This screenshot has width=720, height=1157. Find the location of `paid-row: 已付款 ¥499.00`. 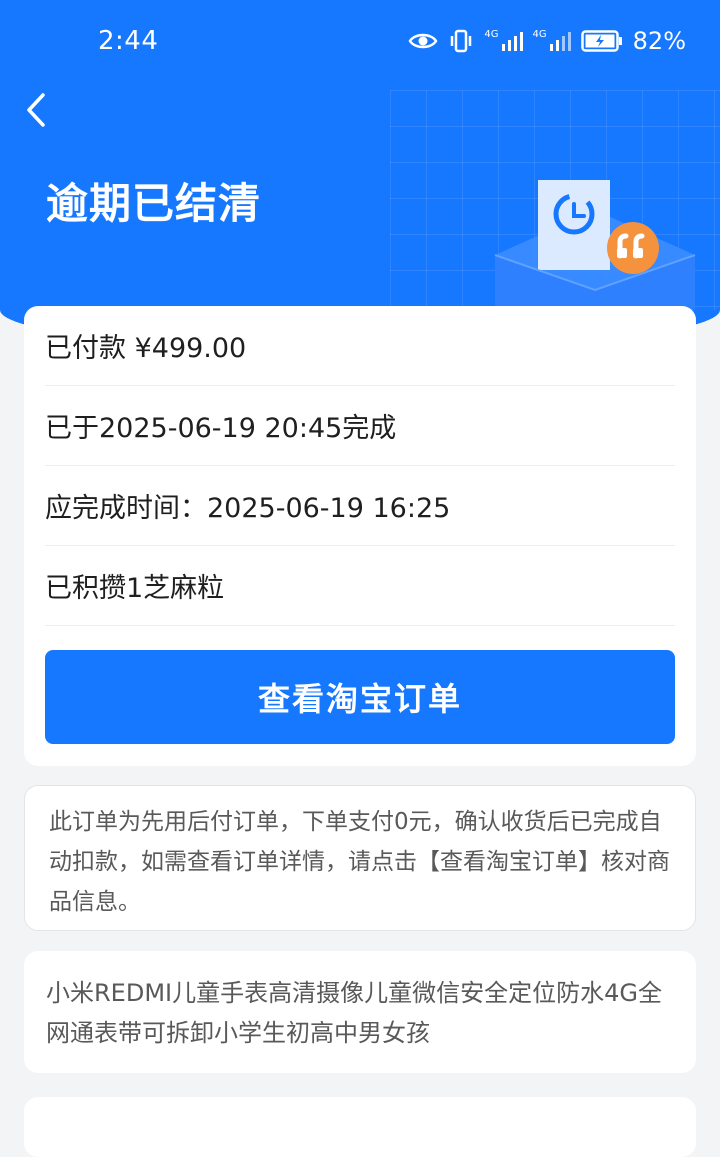

paid-row: 已付款 ¥499.00 is located at coordinates (360, 346).